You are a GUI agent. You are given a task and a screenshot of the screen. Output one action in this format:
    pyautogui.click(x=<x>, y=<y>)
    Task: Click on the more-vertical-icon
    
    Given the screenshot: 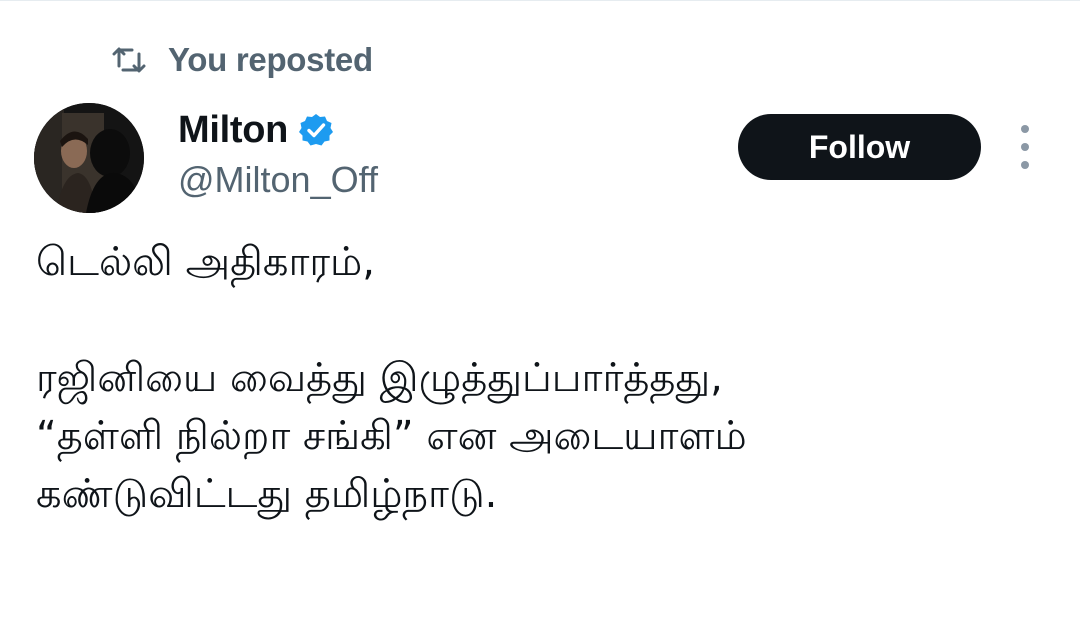 What is the action you would take?
    pyautogui.click(x=1025, y=147)
    